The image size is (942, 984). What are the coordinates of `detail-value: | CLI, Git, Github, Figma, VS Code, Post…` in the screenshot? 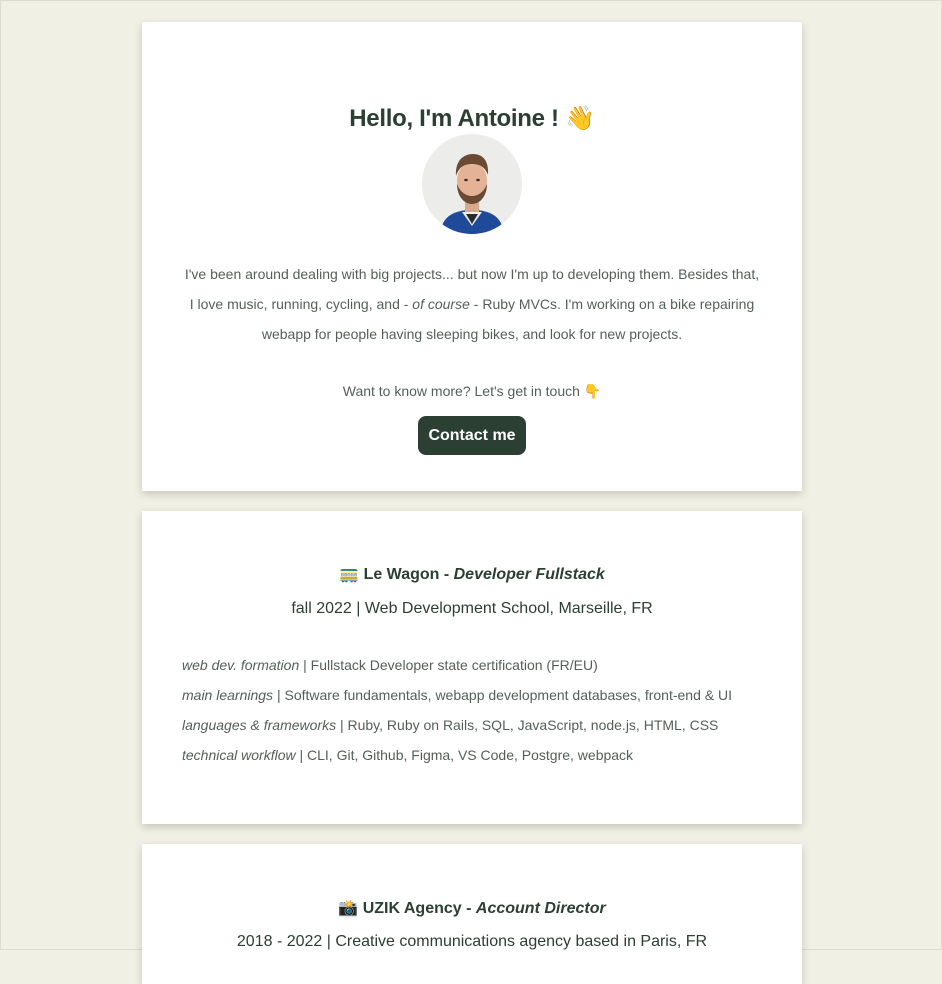 It's located at (464, 755).